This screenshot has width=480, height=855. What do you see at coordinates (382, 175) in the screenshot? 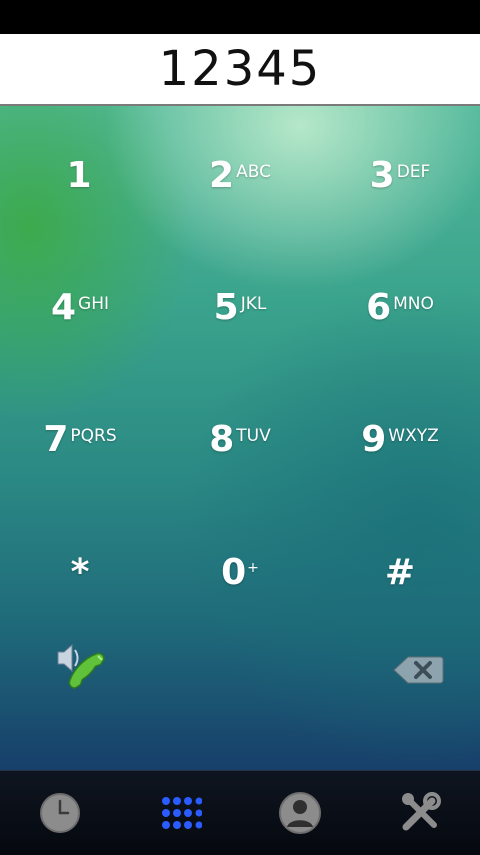
I see `key-digit: 3` at bounding box center [382, 175].